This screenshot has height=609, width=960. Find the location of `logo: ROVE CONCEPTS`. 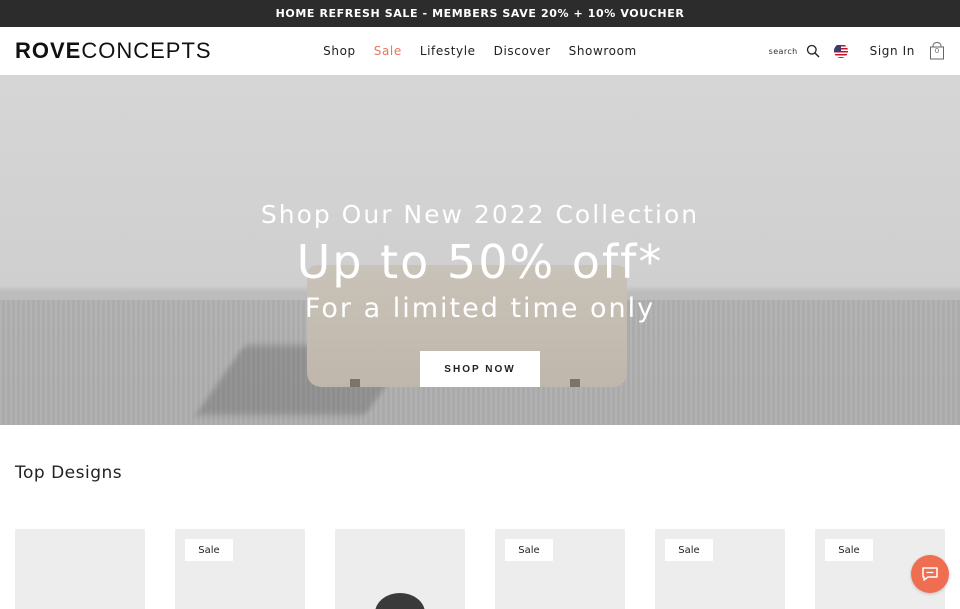

logo: ROVE CONCEPTS is located at coordinates (113, 51).